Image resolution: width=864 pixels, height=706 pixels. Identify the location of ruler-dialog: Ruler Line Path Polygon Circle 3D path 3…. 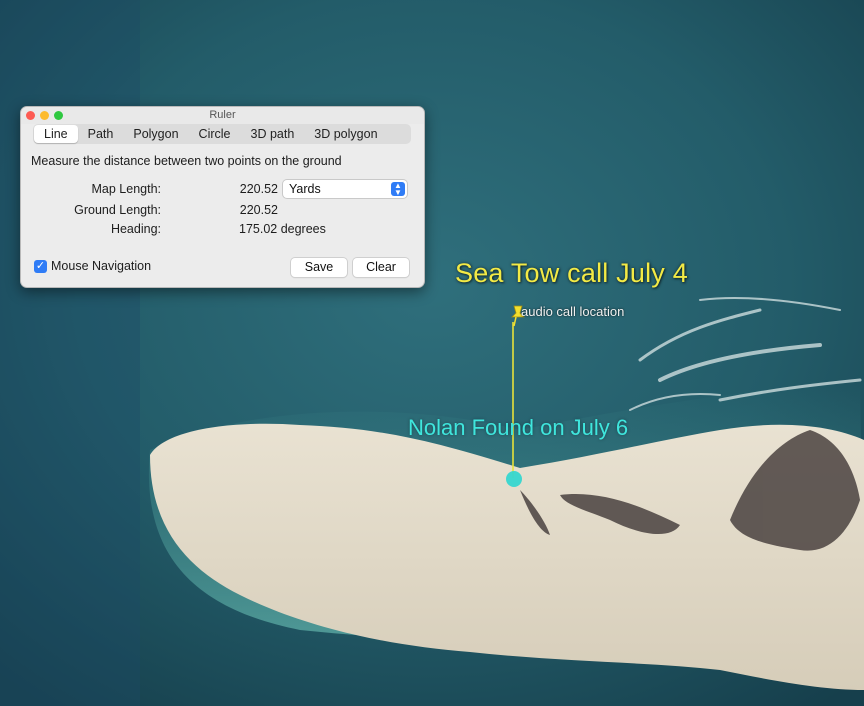
(222, 197).